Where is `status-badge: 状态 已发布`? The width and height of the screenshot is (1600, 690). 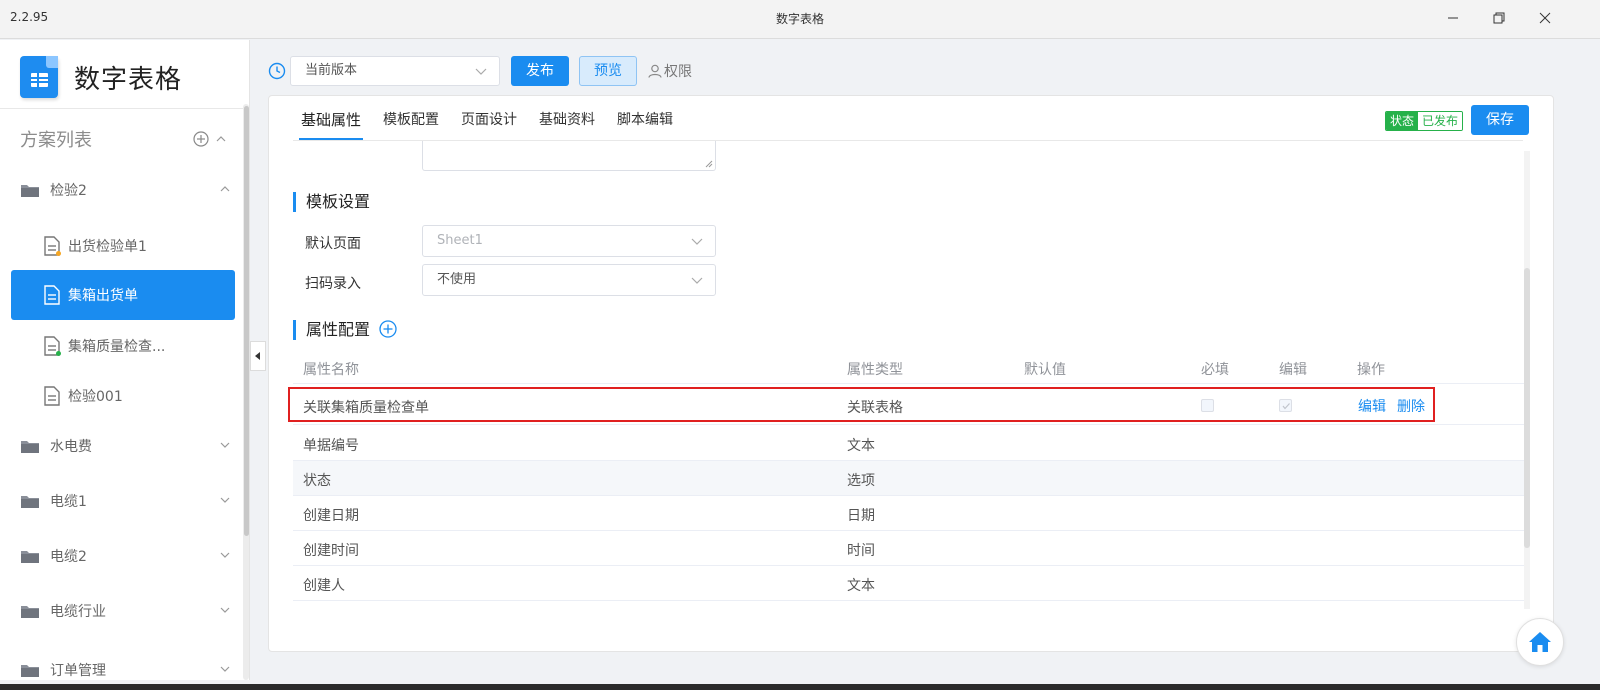 status-badge: 状态 已发布 is located at coordinates (1424, 121).